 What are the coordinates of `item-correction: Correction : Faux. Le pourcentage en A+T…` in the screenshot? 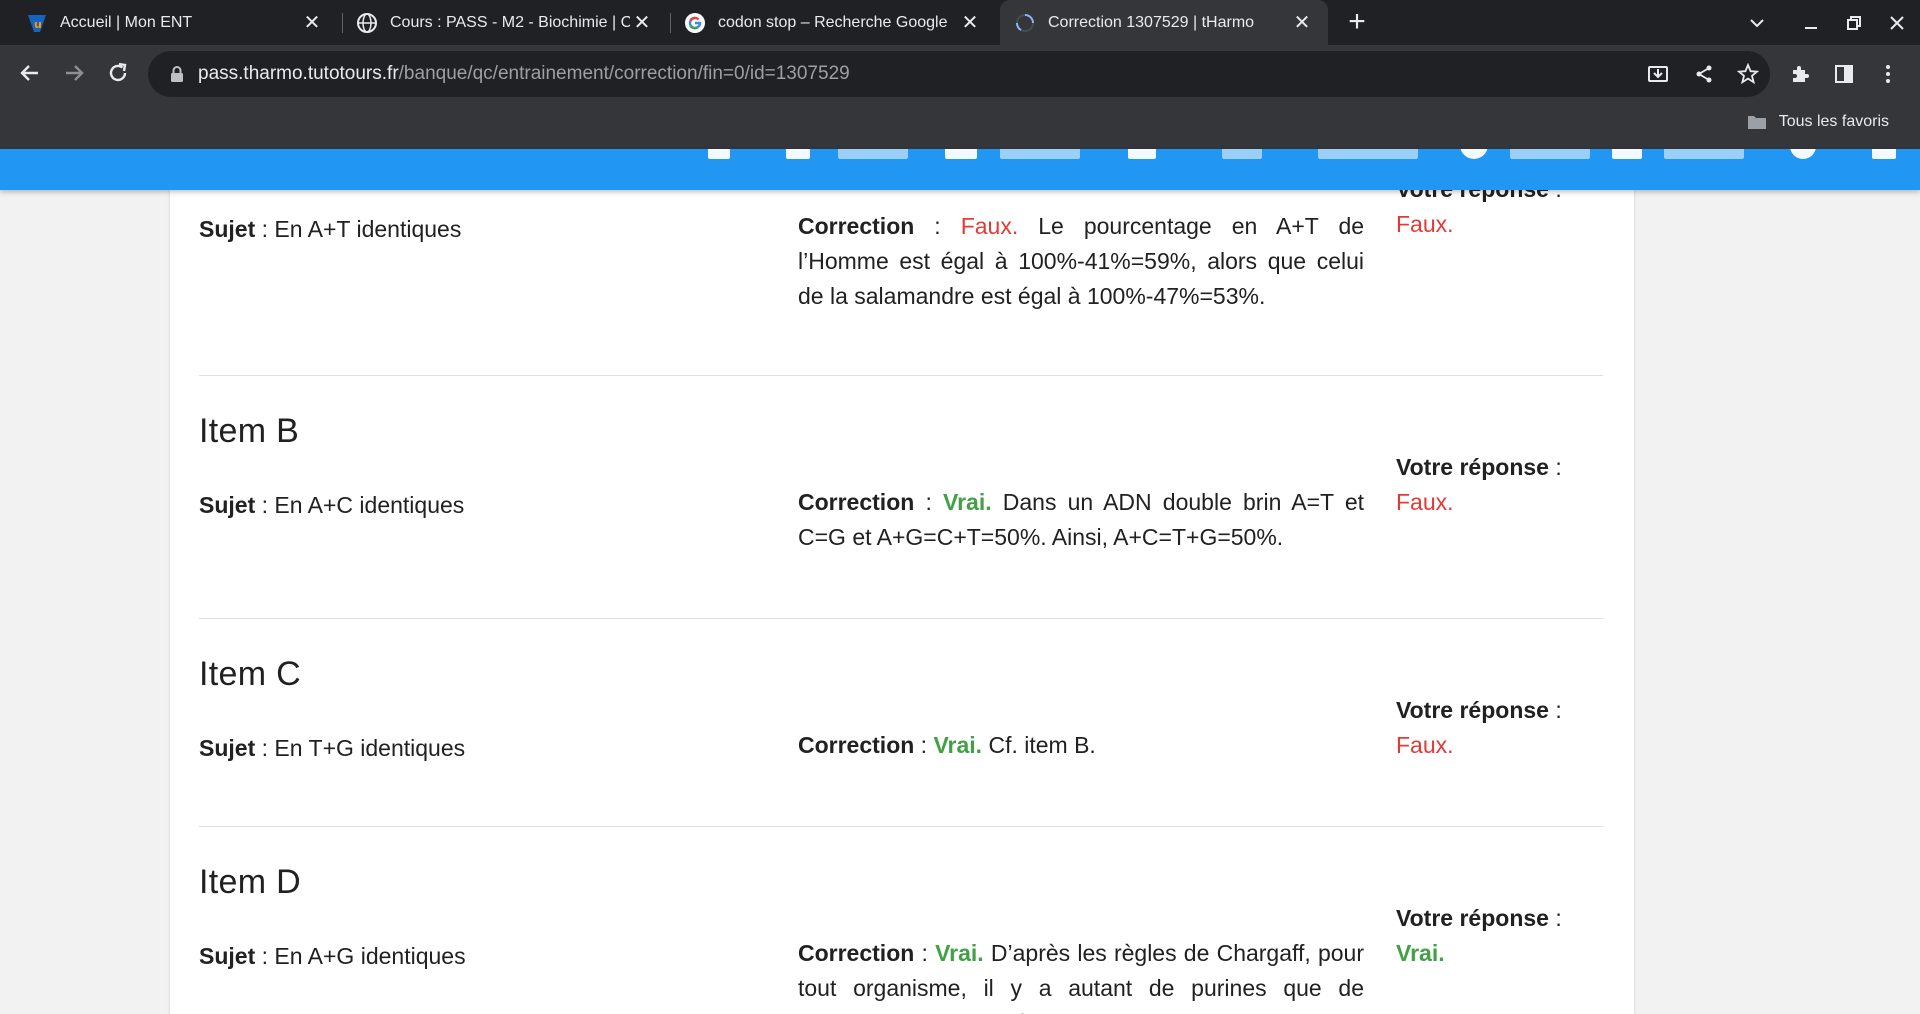 It's located at (1081, 261).